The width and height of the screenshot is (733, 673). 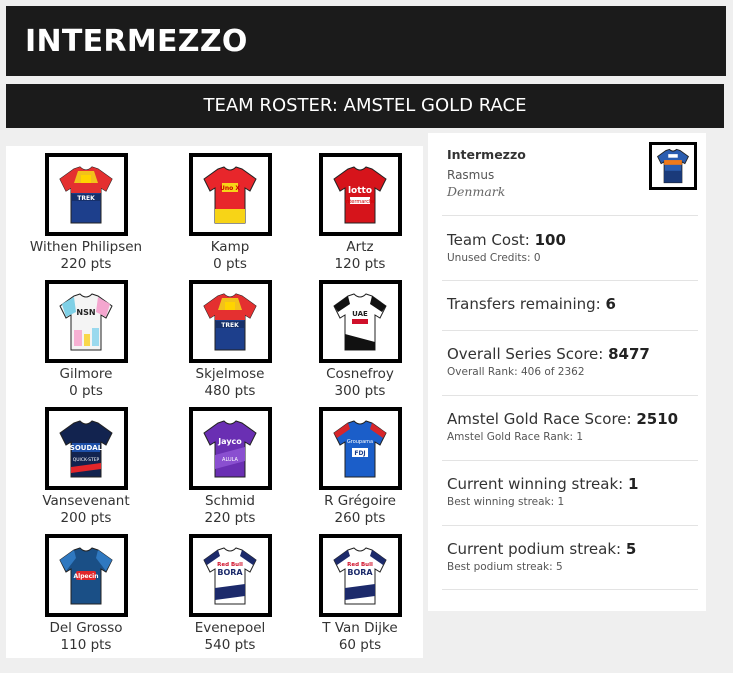 I want to click on rider-points: 480 pts, so click(x=230, y=391).